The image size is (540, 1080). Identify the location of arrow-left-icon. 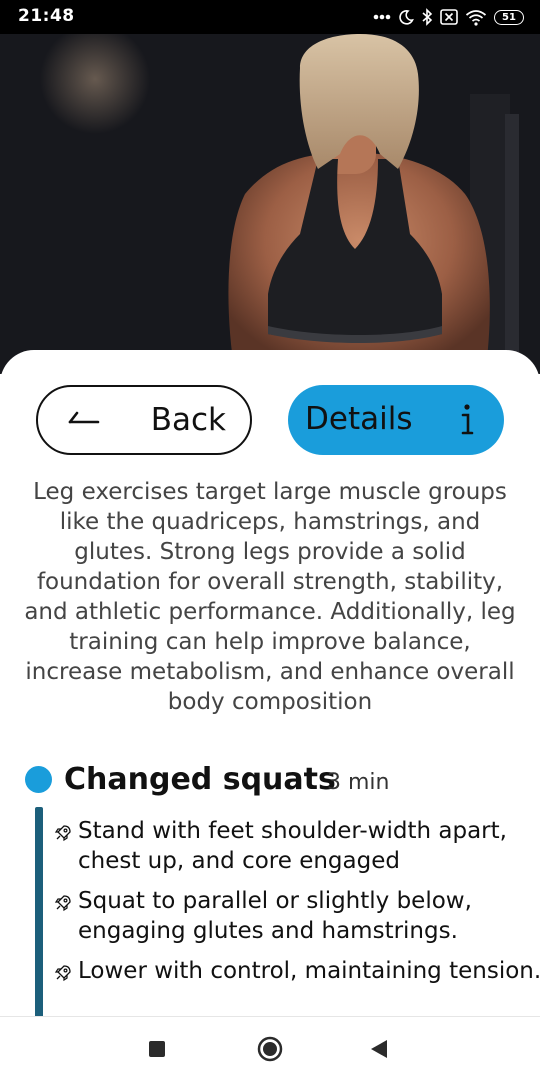
(83, 422).